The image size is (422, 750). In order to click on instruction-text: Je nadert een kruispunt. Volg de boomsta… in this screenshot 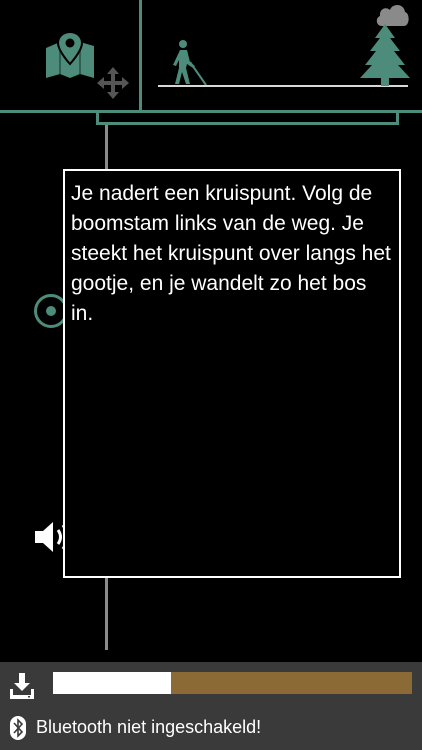, I will do `click(231, 253)`.